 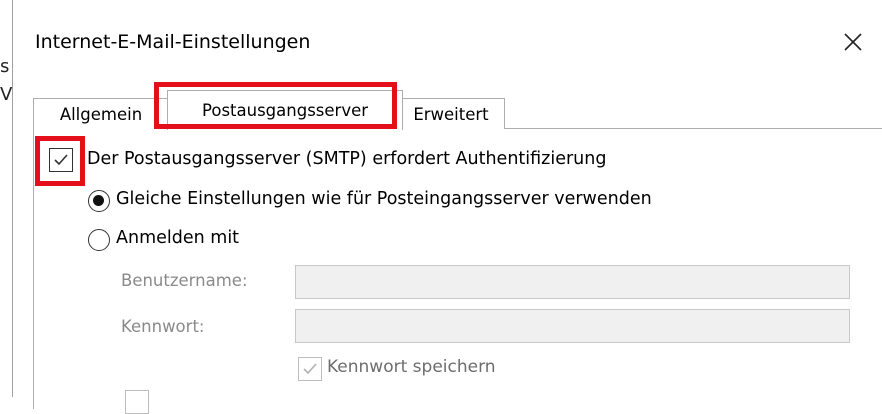 I want to click on save-password-checkbox, so click(x=310, y=369).